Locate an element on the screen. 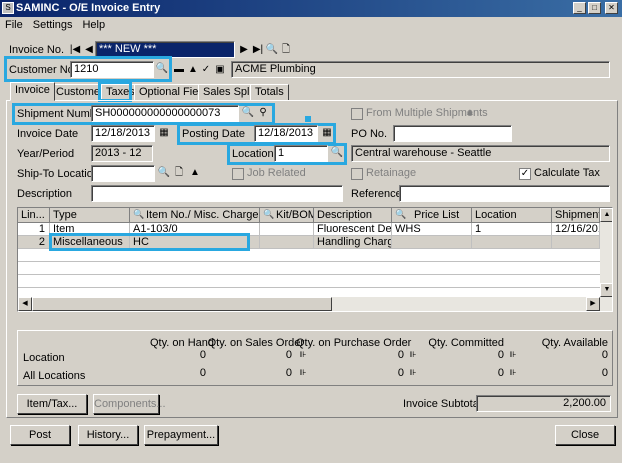 The height and width of the screenshot is (463, 622). close-button: Close is located at coordinates (585, 435).